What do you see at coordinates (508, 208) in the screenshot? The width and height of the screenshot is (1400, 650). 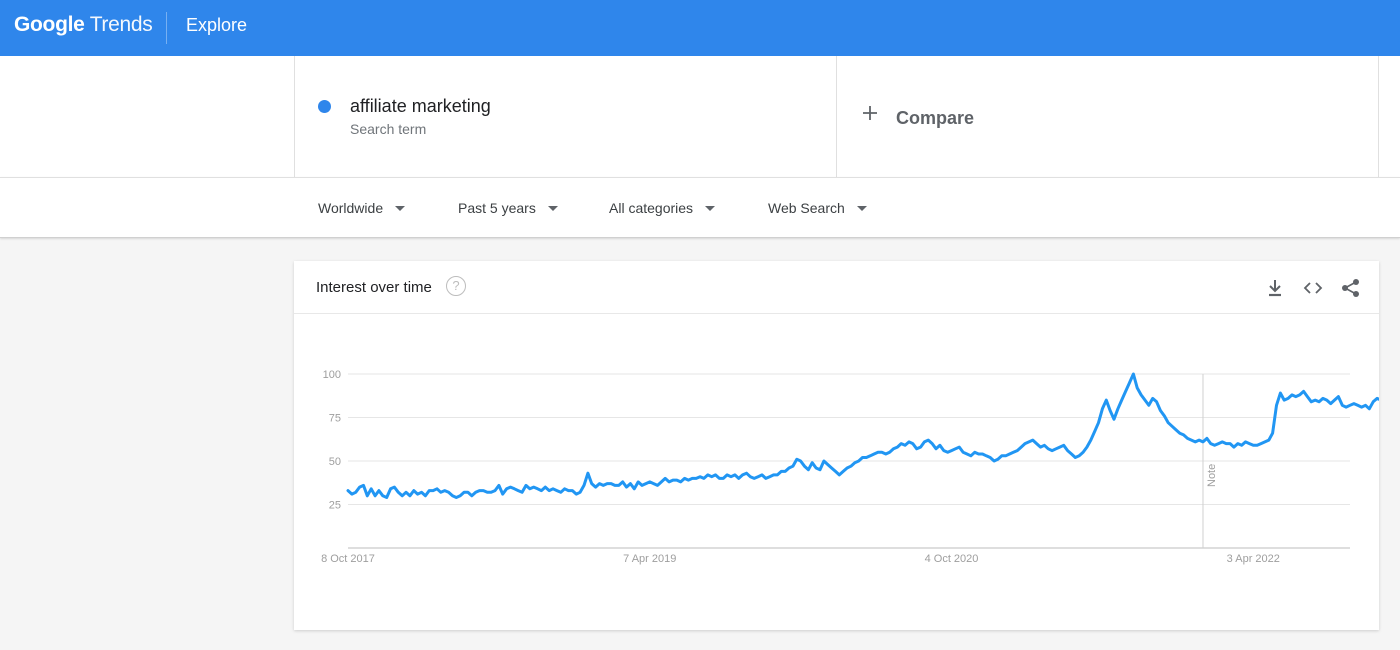 I see `time-range-dropdown: Past 5 years` at bounding box center [508, 208].